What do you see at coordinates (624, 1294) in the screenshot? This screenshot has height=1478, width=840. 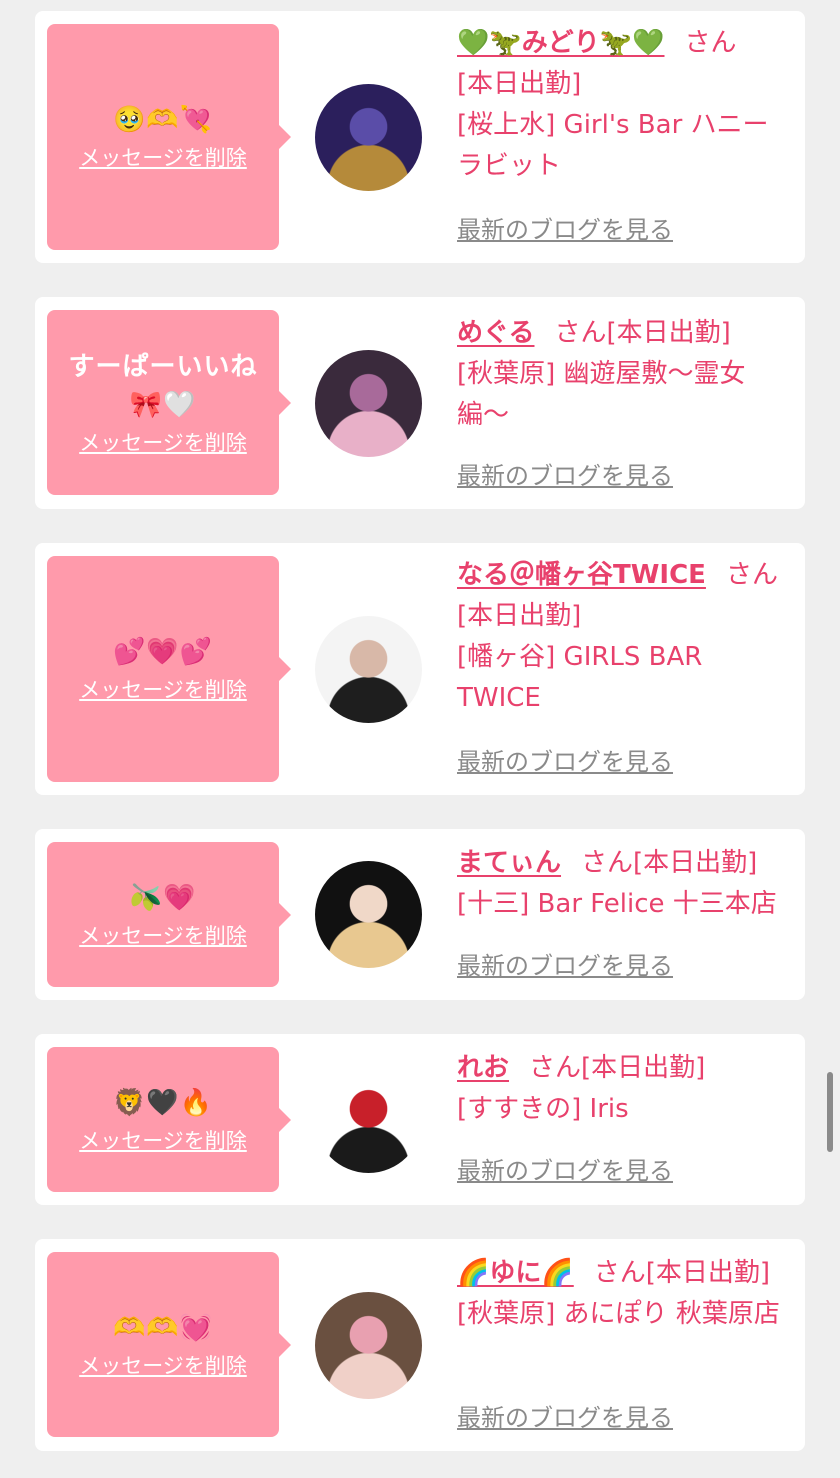 I see `cast-info: 🌈ゆに🌈 さん[本日出勤] [秋葉原] あにぽり 秋葉原店` at bounding box center [624, 1294].